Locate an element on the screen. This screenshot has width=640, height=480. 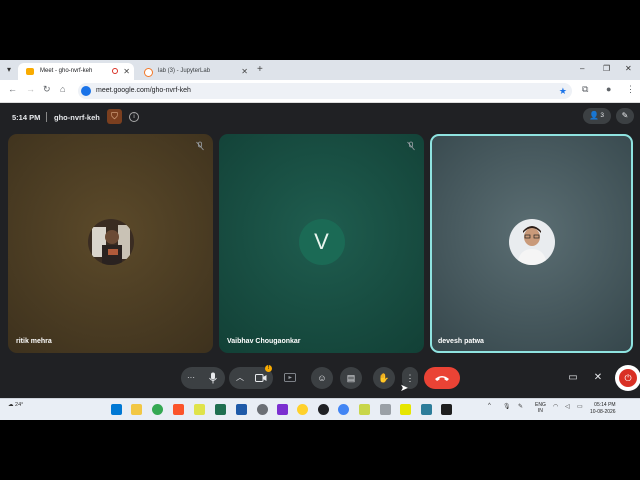
close-window-button: ✕ is located at coordinates (628, 68).